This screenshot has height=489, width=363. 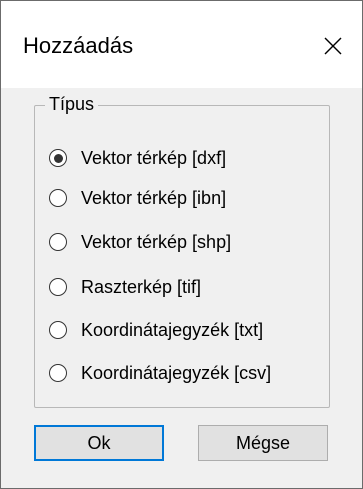 I want to click on radio-label: Raszterkép [tif], so click(x=141, y=286).